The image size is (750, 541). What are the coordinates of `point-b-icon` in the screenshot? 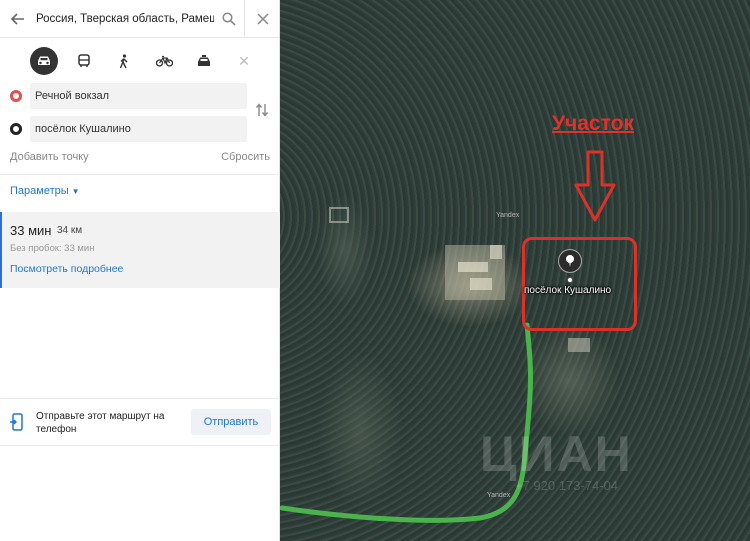 It's located at (16, 129).